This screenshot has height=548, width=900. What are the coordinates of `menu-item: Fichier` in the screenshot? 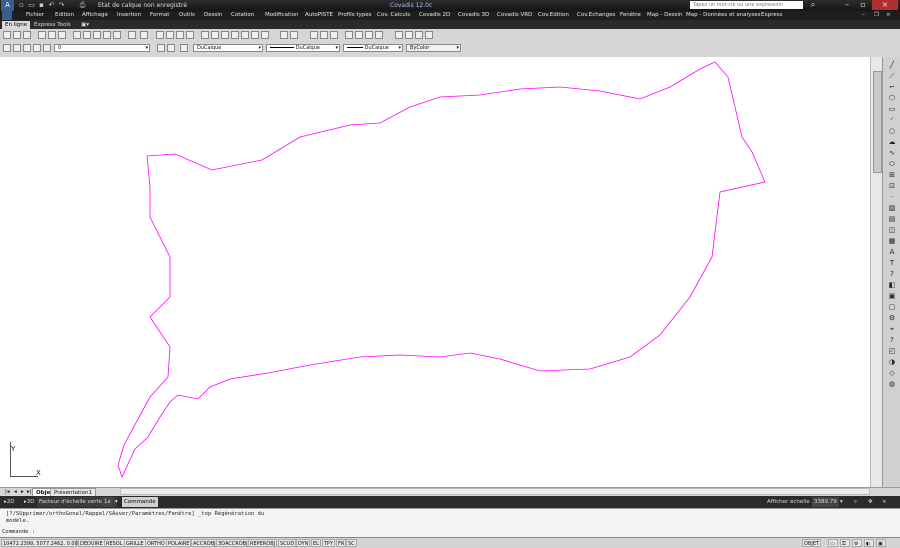 It's located at (35, 15).